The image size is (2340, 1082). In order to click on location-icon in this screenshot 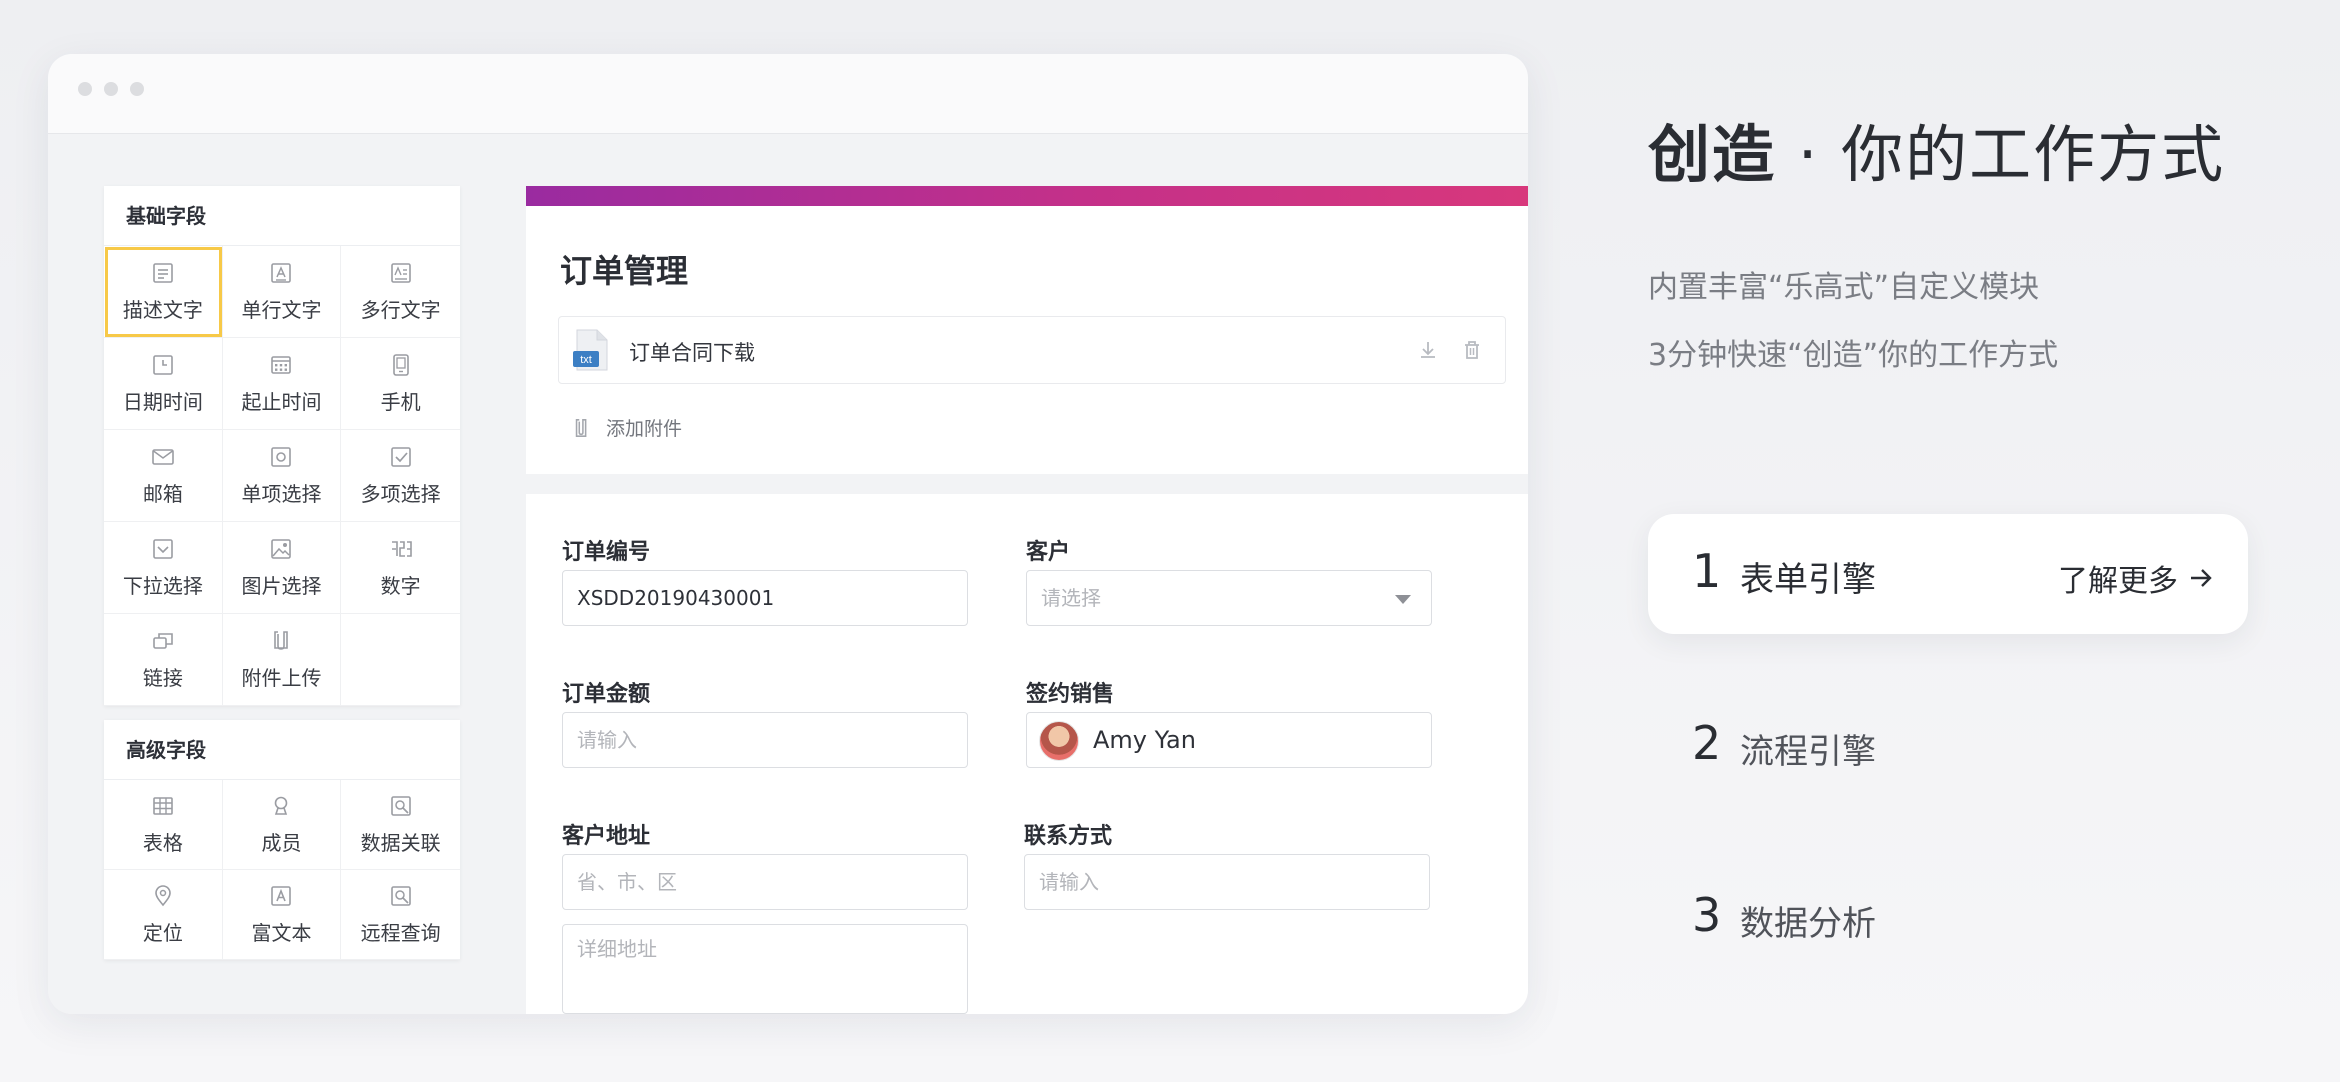, I will do `click(163, 896)`.